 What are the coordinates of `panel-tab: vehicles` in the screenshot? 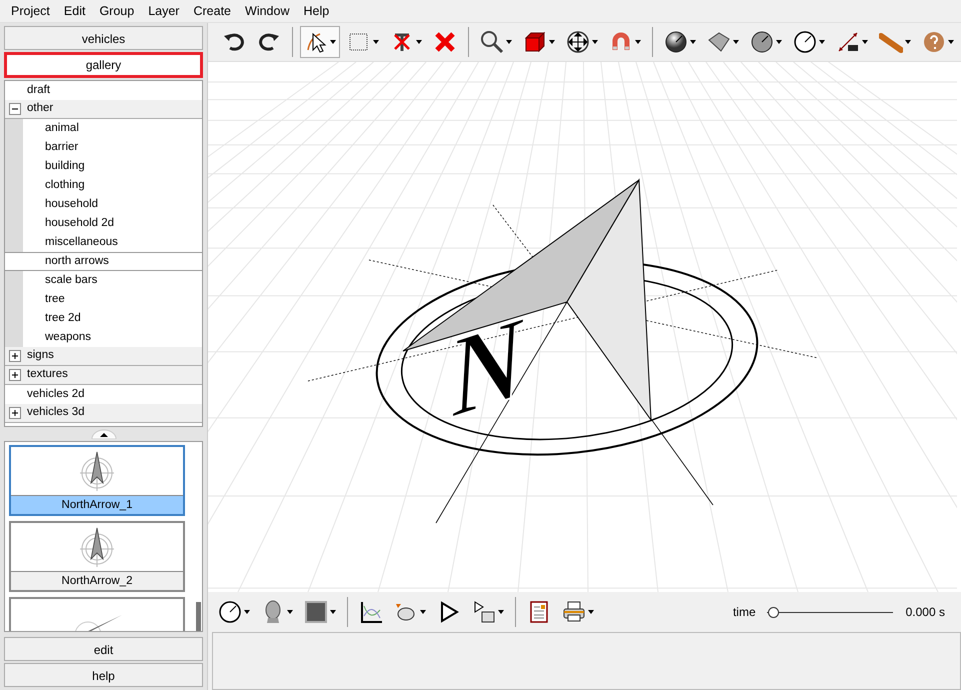 It's located at (103, 38).